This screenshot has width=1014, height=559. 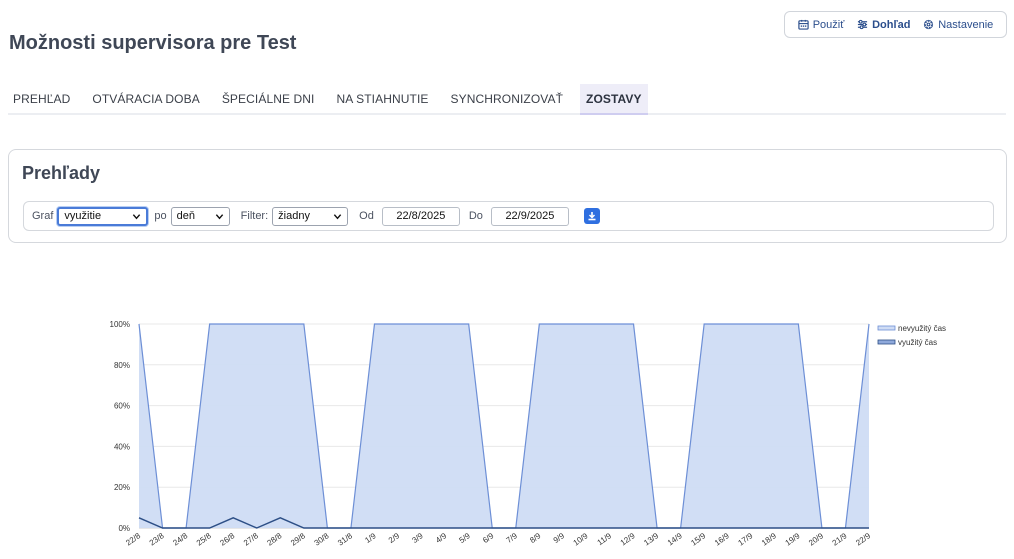 What do you see at coordinates (886, 342) in the screenshot?
I see `legend-swatch-used` at bounding box center [886, 342].